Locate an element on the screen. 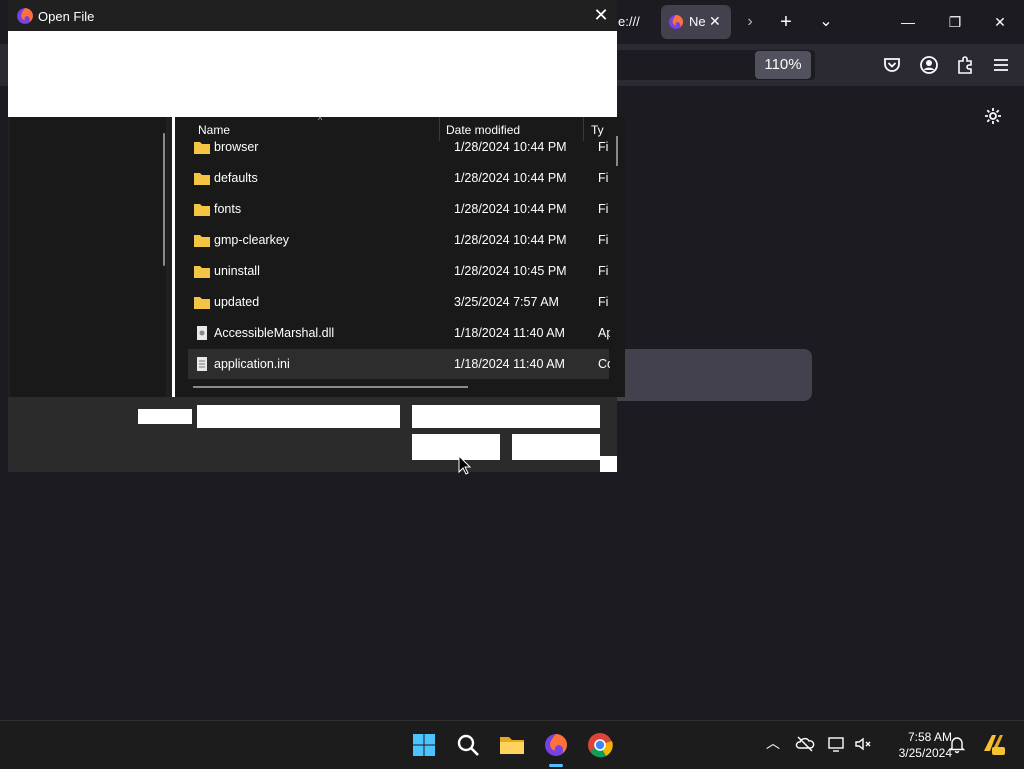 The width and height of the screenshot is (1024, 769). file-name: browser is located at coordinates (236, 147).